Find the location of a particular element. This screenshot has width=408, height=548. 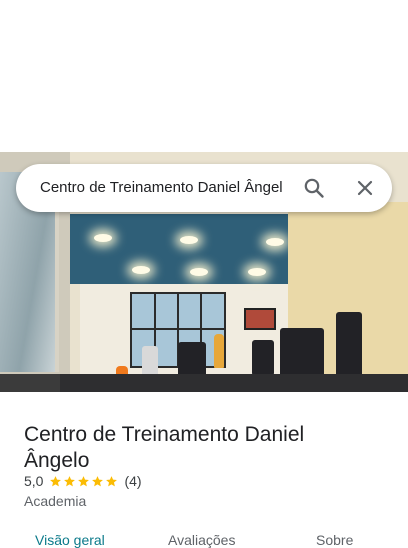

tab-about: Sobre is located at coordinates (334, 540).